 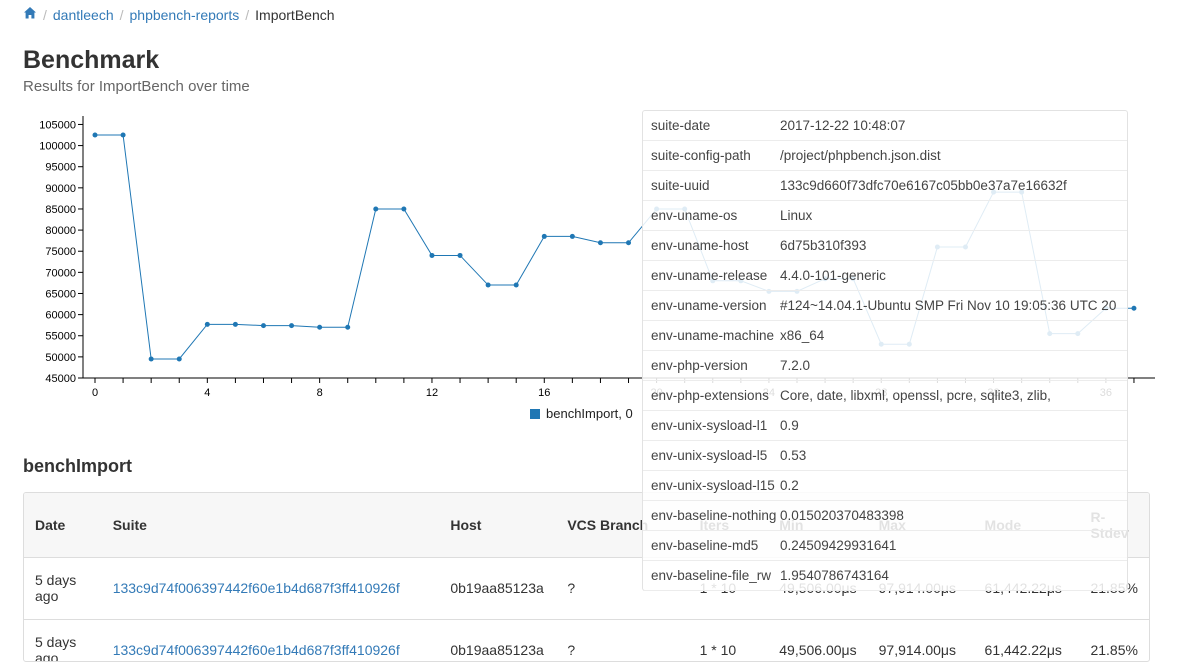 I want to click on y-tick-label: 90000, so click(x=60, y=189).